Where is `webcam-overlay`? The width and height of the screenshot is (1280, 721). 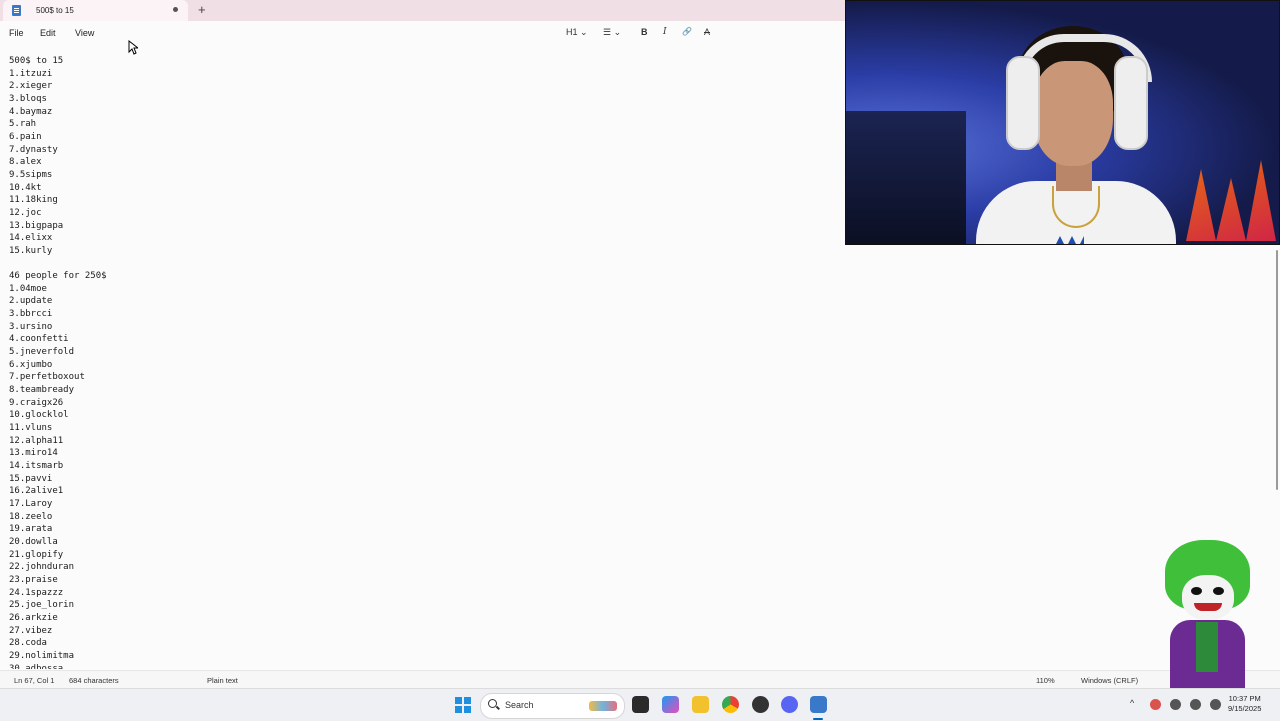
webcam-overlay is located at coordinates (1062, 122).